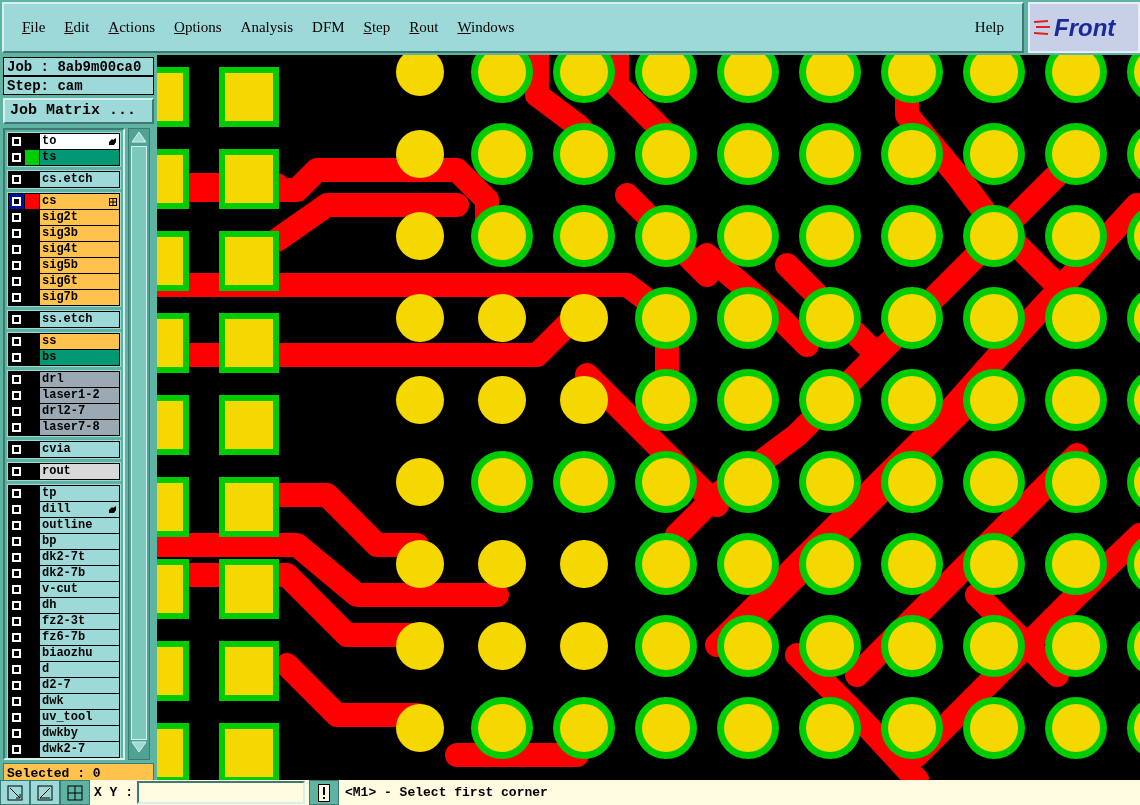  I want to click on status-message: <M1> - Select first corner, so click(446, 793).